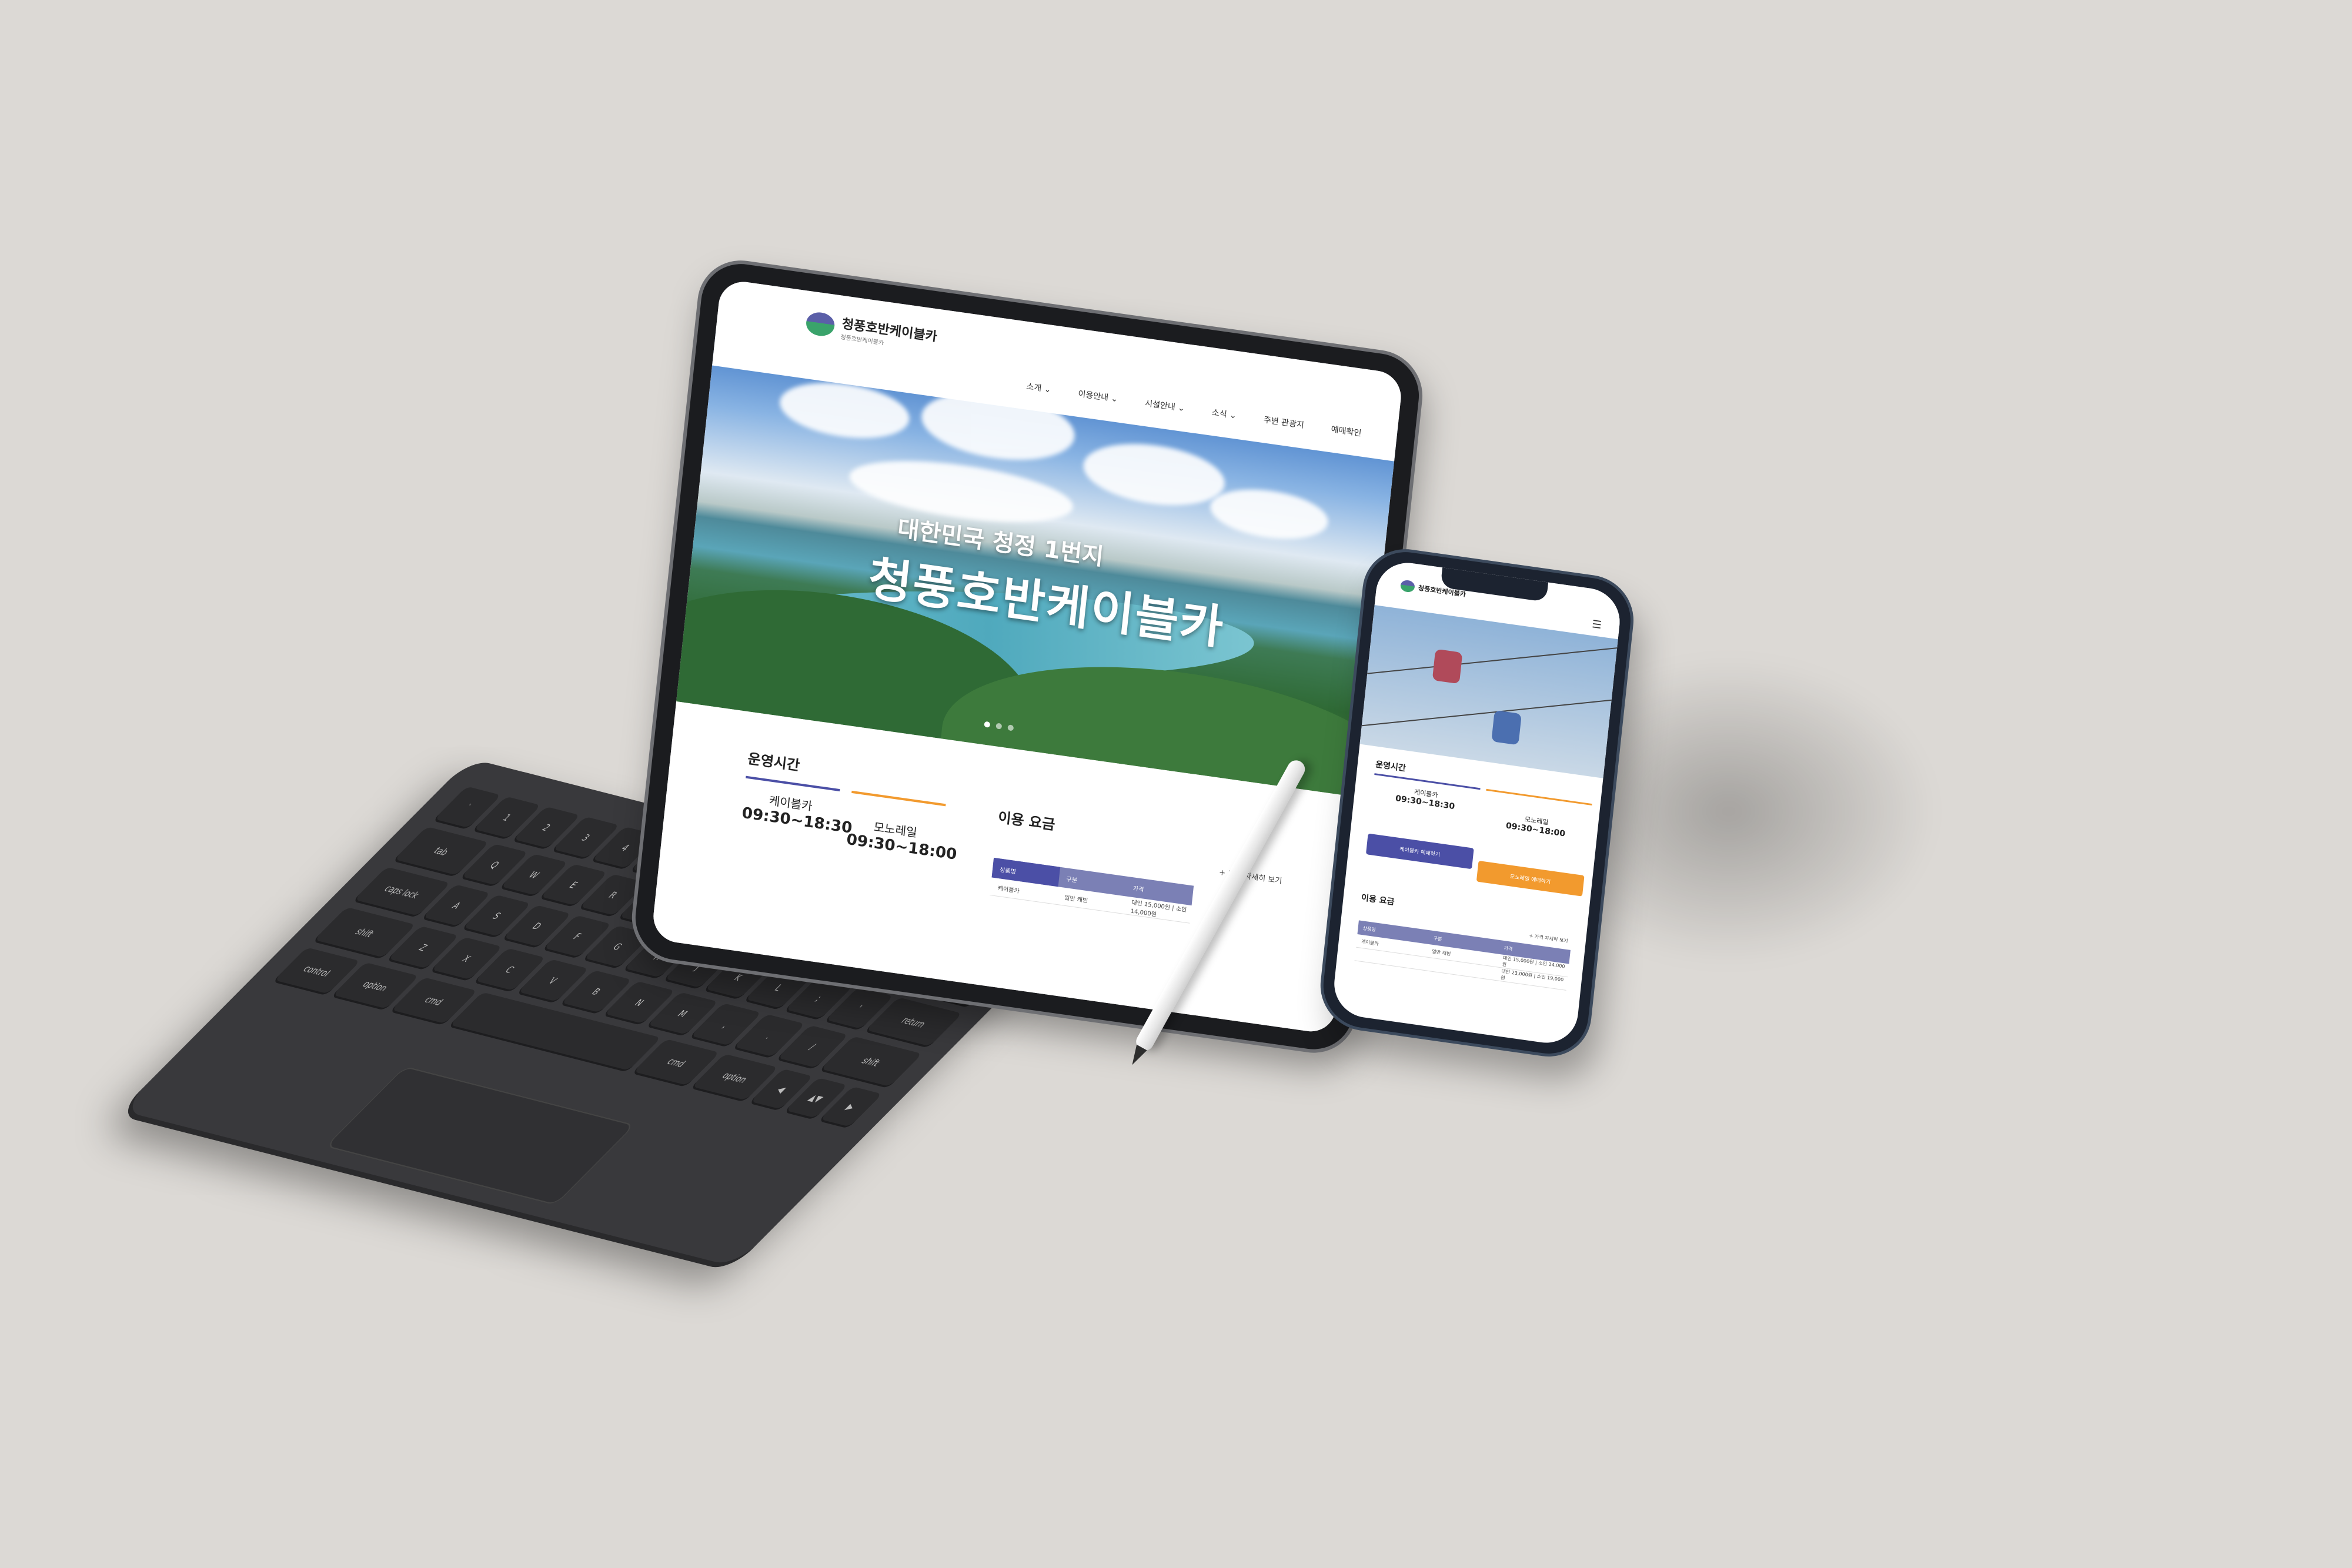 The height and width of the screenshot is (1568, 2352). I want to click on nav-item-about: 소개 ⌄, so click(1039, 388).